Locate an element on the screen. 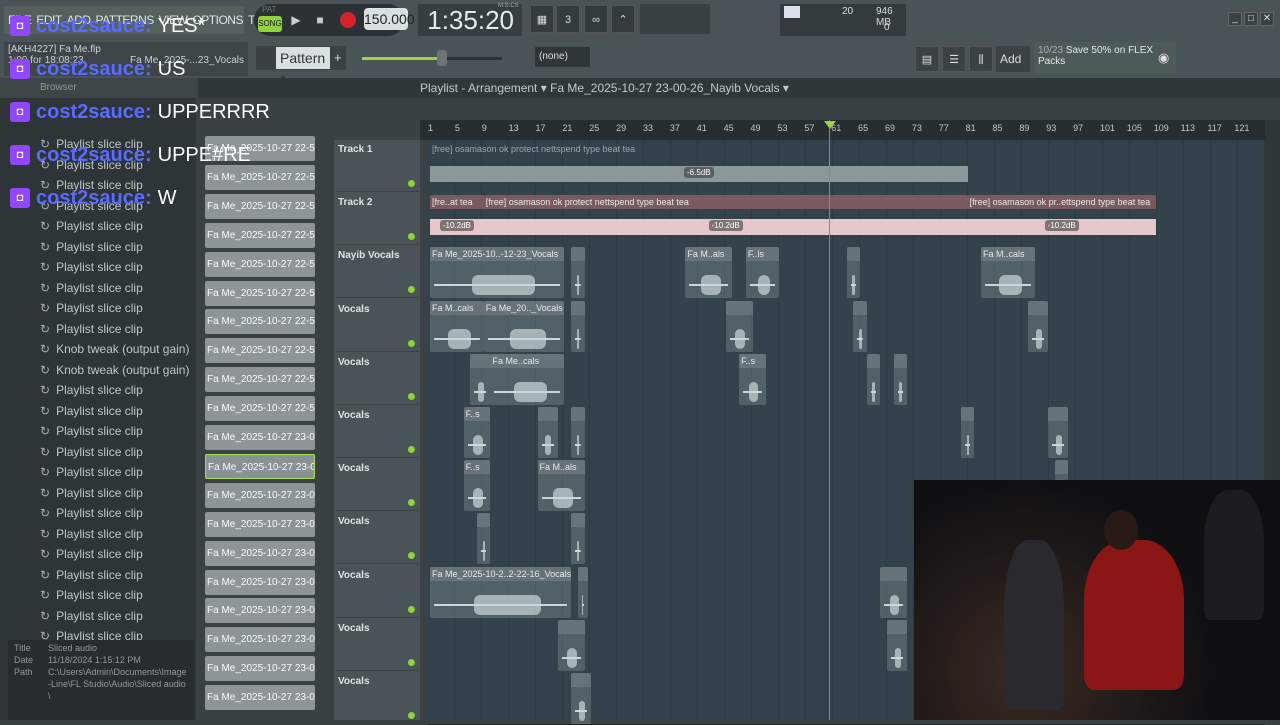 The height and width of the screenshot is (725, 1280). play-icon: ▶ is located at coordinates (296, 20).